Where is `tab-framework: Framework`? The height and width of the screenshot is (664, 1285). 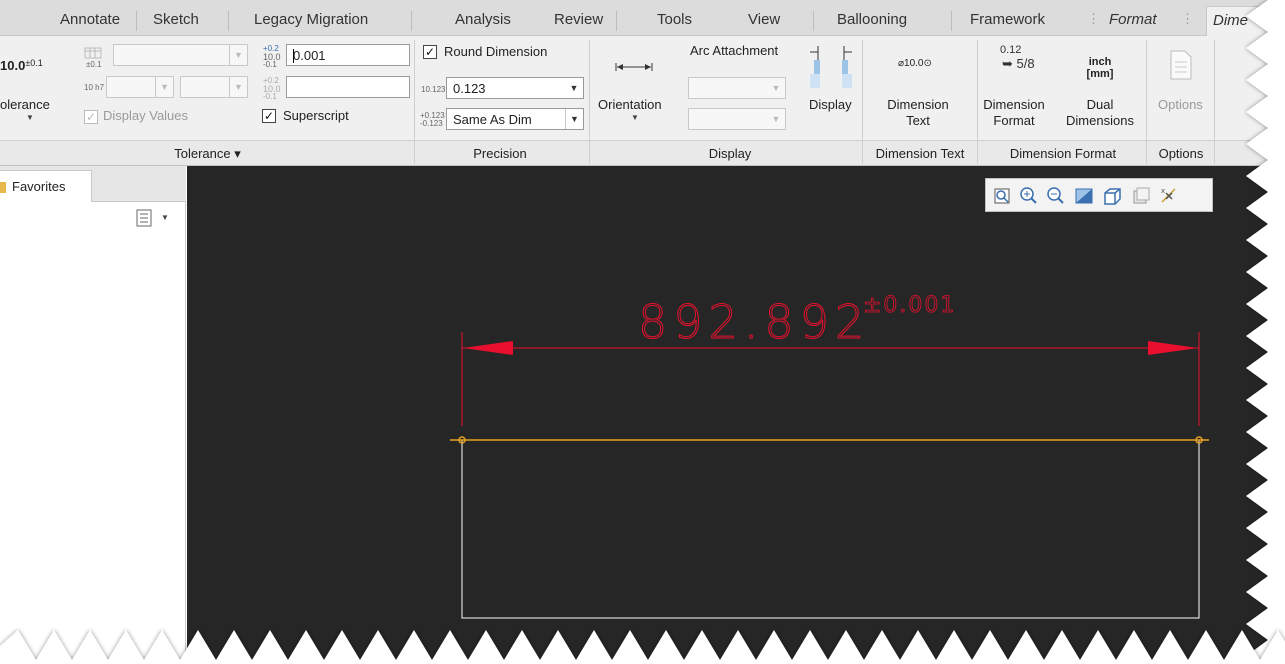 tab-framework: Framework is located at coordinates (1007, 20).